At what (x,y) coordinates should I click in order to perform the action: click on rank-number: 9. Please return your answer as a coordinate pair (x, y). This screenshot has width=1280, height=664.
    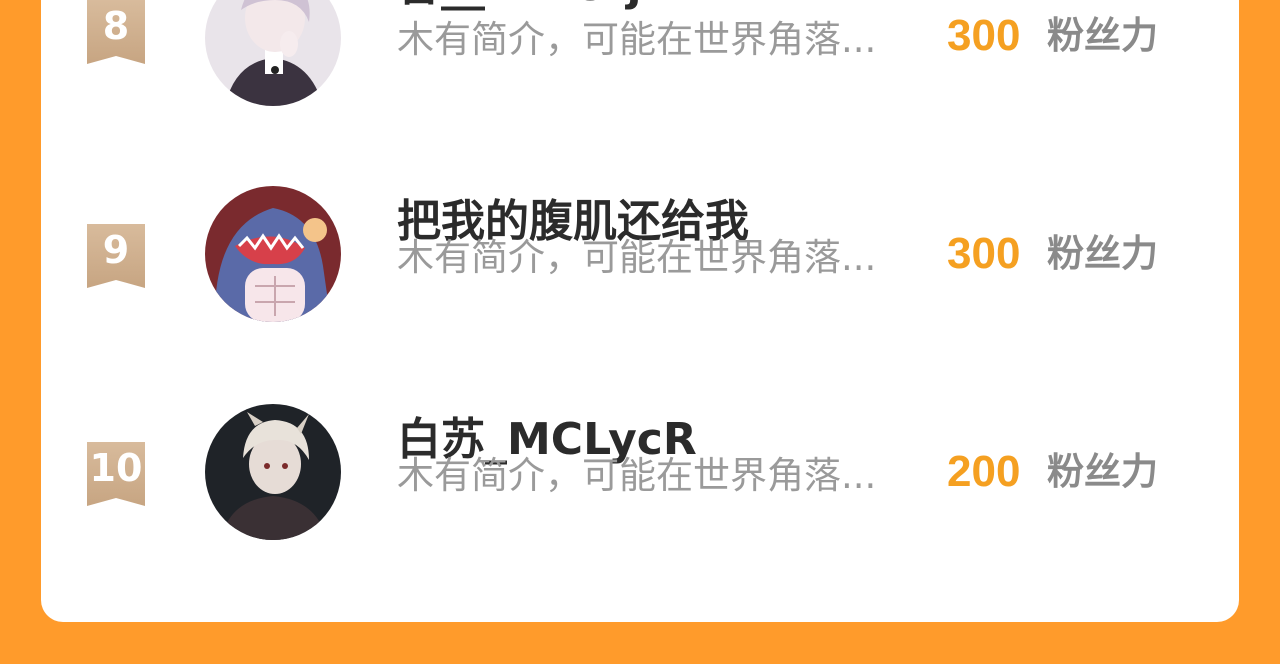
    Looking at the image, I should click on (116, 250).